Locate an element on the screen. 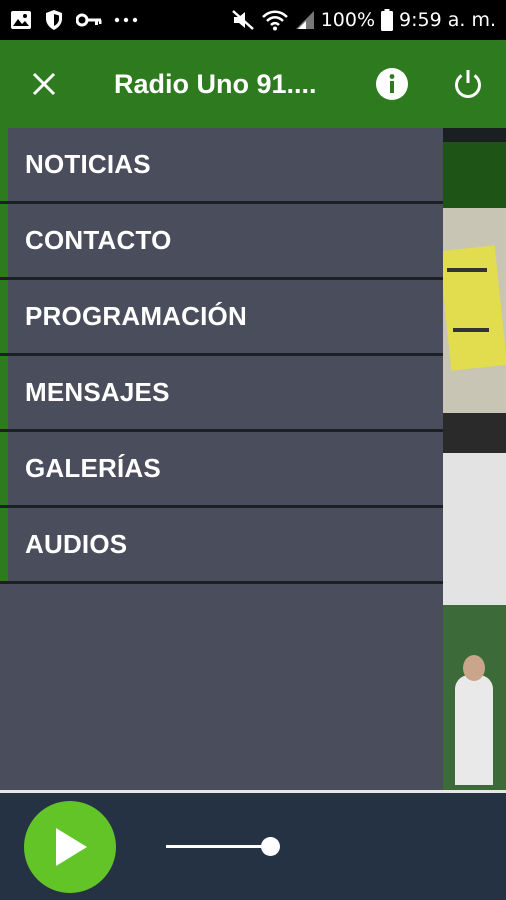 Image resolution: width=506 pixels, height=900 pixels. menu-item-audios: AUDIOS is located at coordinates (221, 546).